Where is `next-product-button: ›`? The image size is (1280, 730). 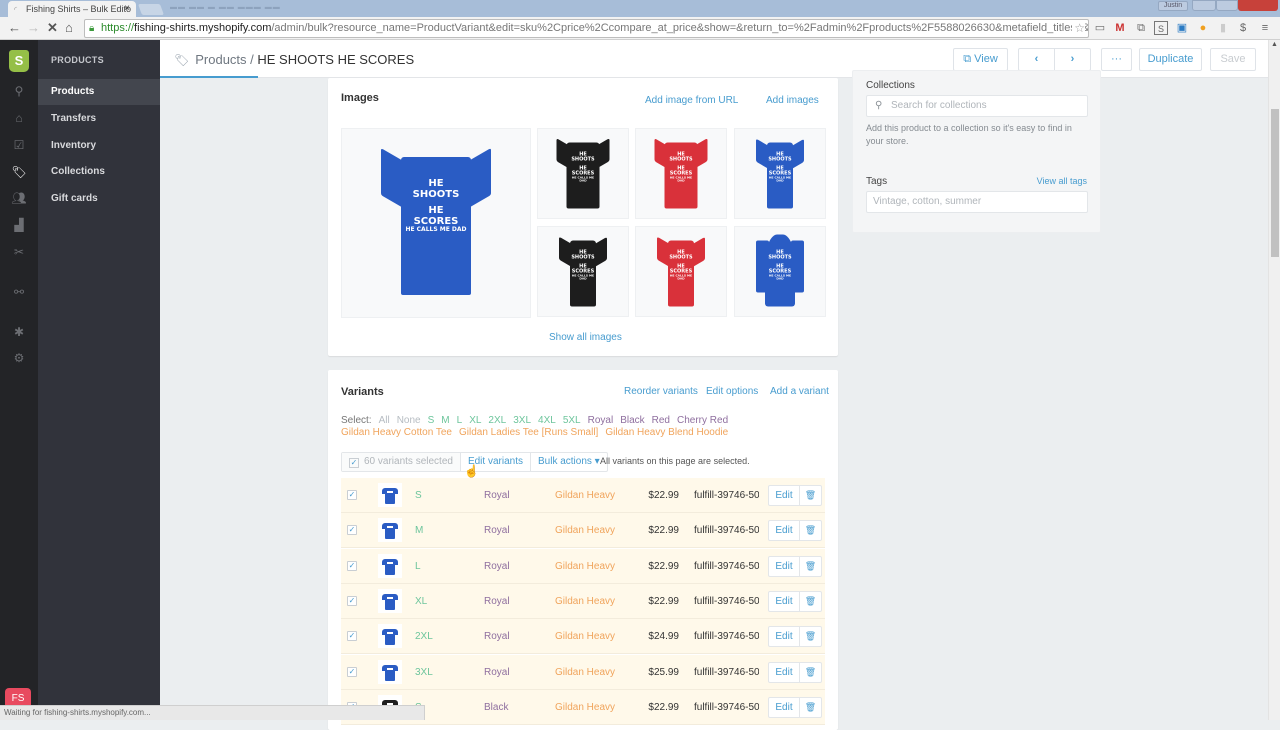 next-product-button: › is located at coordinates (1072, 59).